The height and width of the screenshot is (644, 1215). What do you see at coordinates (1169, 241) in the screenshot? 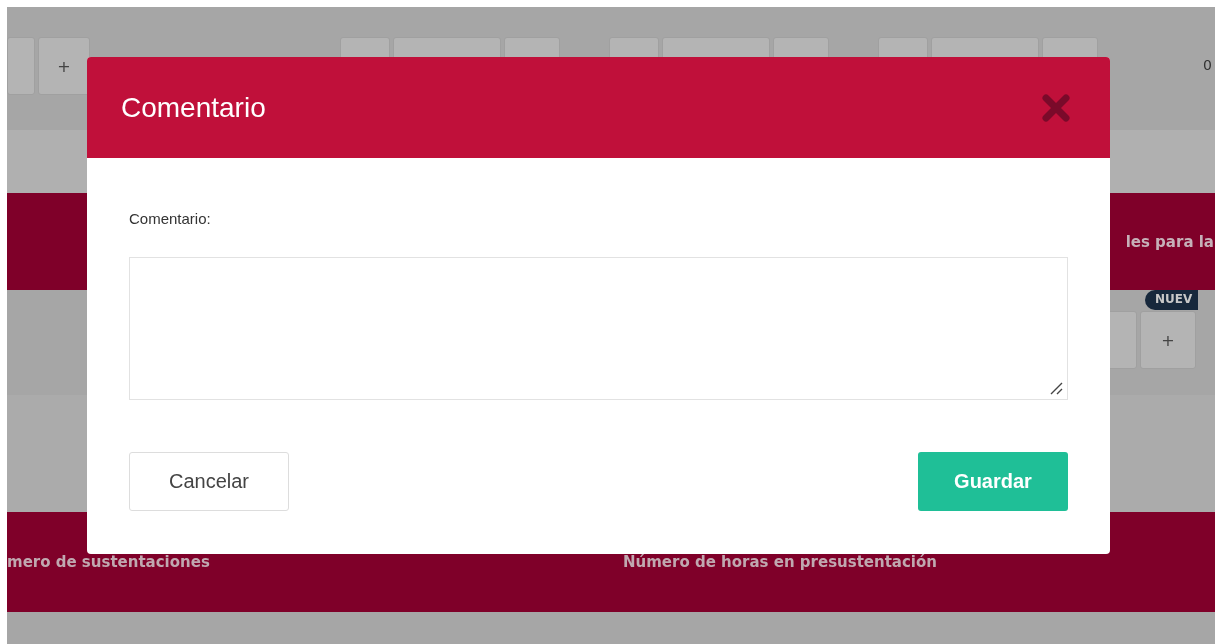
I see `banner-text: les para la` at bounding box center [1169, 241].